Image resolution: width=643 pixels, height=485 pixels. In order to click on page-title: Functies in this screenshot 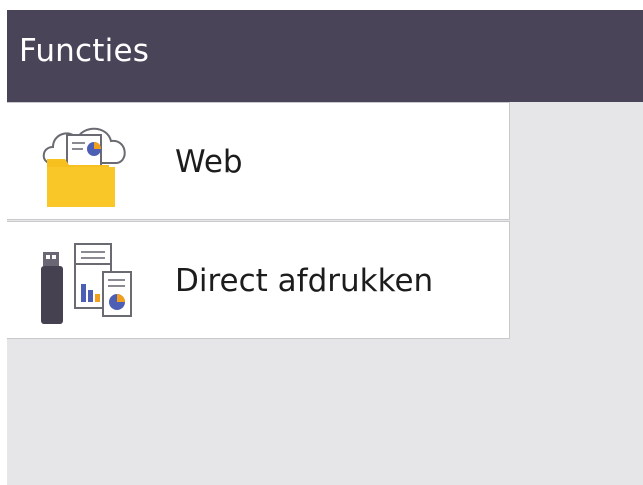, I will do `click(84, 51)`.